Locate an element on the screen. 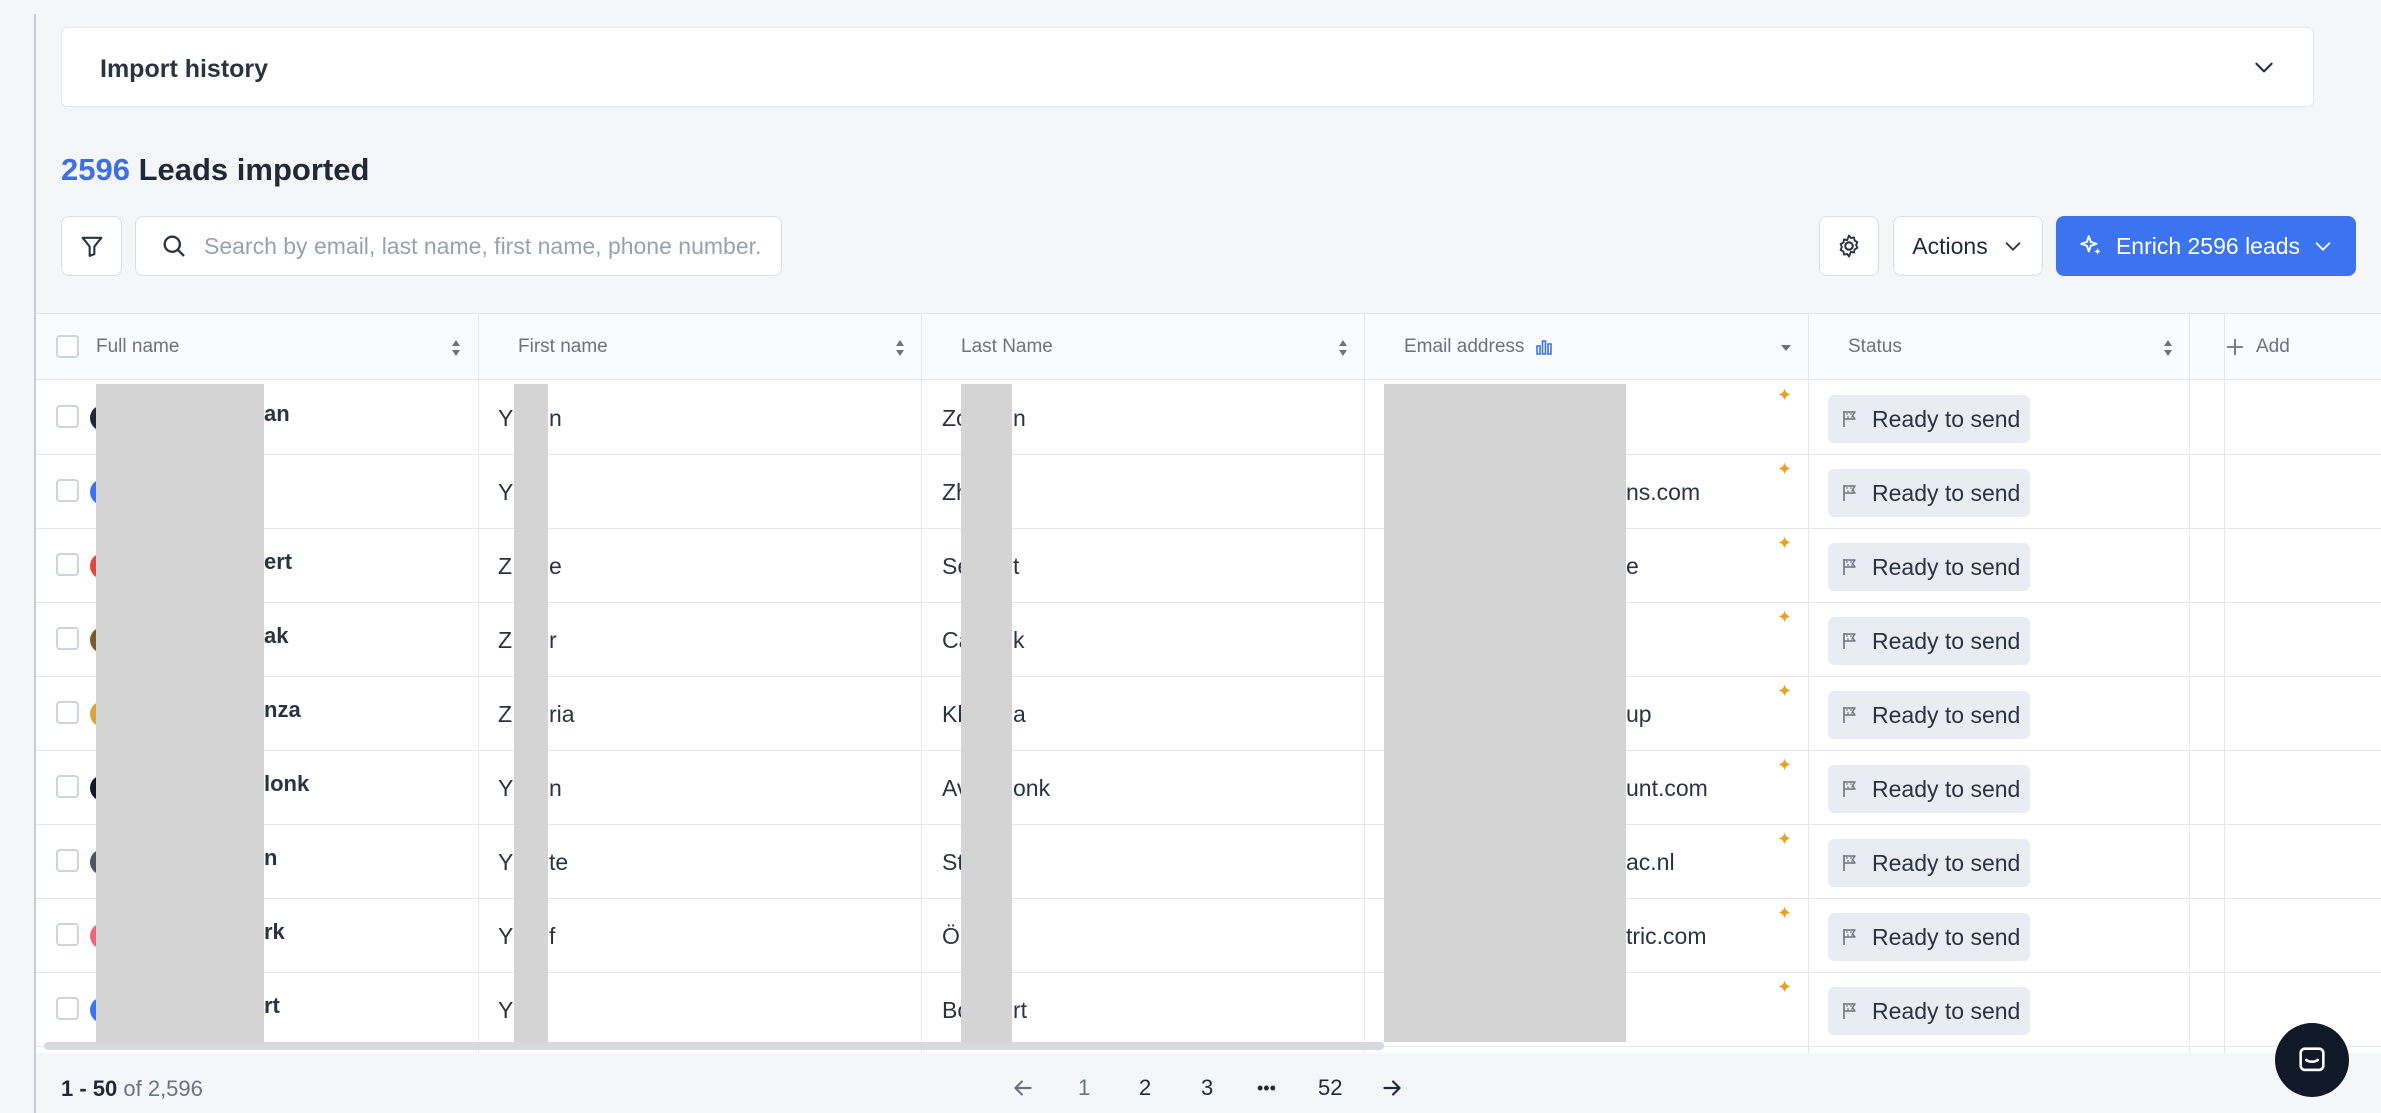 The height and width of the screenshot is (1113, 2381). table-row: n Yte St ac.nl ✦ Ready to send is located at coordinates (1208, 862).